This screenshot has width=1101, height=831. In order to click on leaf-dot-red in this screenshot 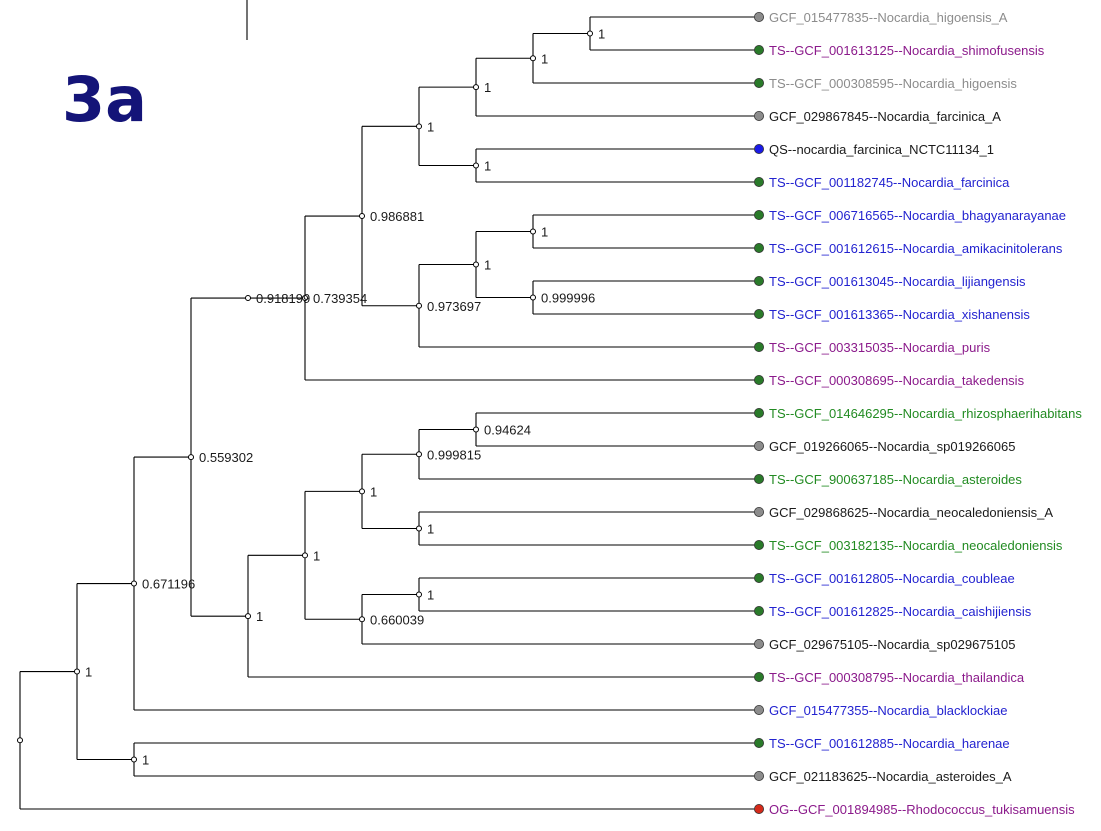, I will do `click(759, 809)`.